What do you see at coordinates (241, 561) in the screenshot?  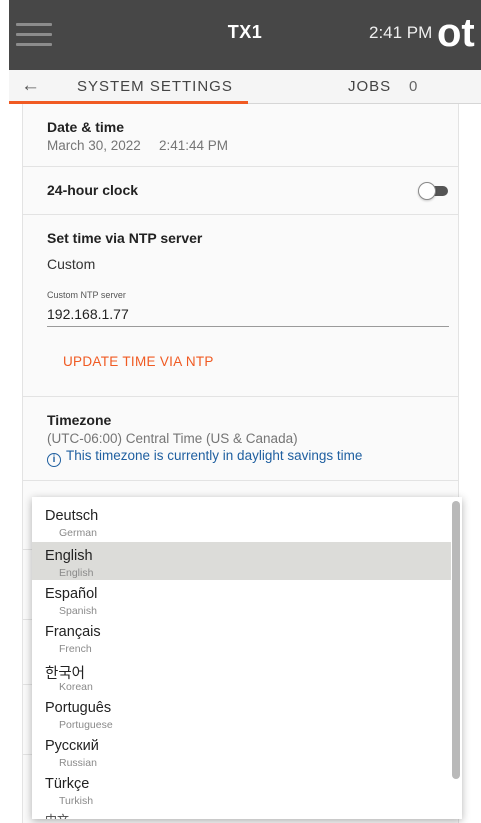 I see `language-option-selected: English English` at bounding box center [241, 561].